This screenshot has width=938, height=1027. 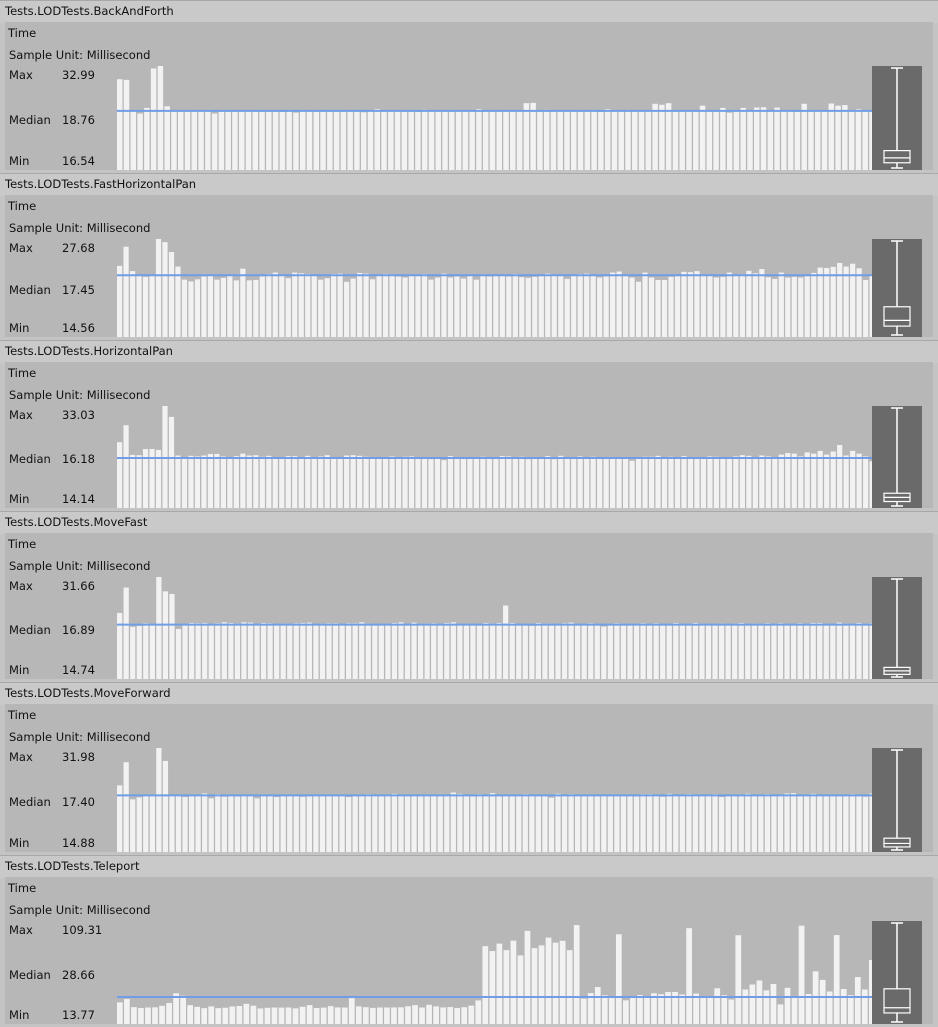 I want to click on test-header: Tests.LODTests.BackAndForth, so click(x=469, y=11).